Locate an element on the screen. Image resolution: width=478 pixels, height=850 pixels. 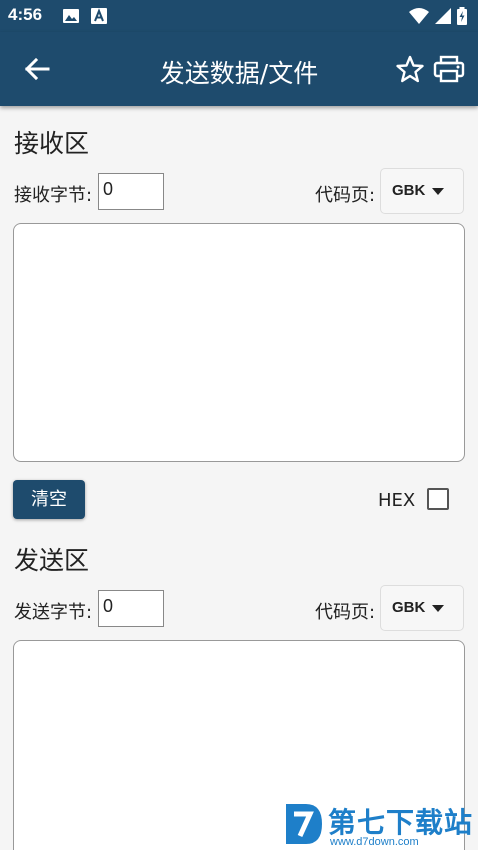
send-bytes-field: 0 is located at coordinates (131, 608).